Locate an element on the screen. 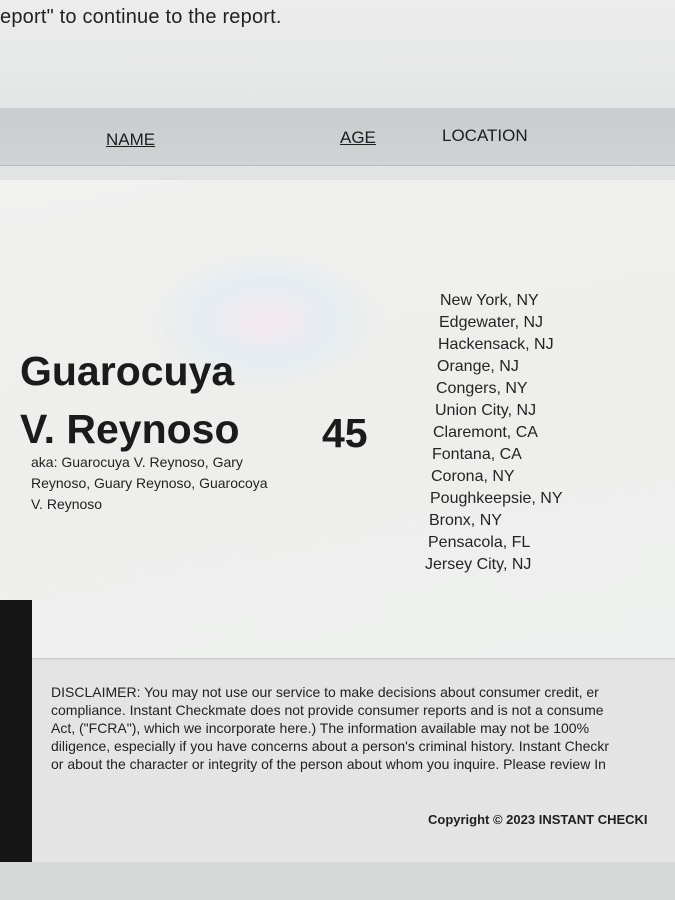  person-name-line1: Guarocuya is located at coordinates (127, 371).